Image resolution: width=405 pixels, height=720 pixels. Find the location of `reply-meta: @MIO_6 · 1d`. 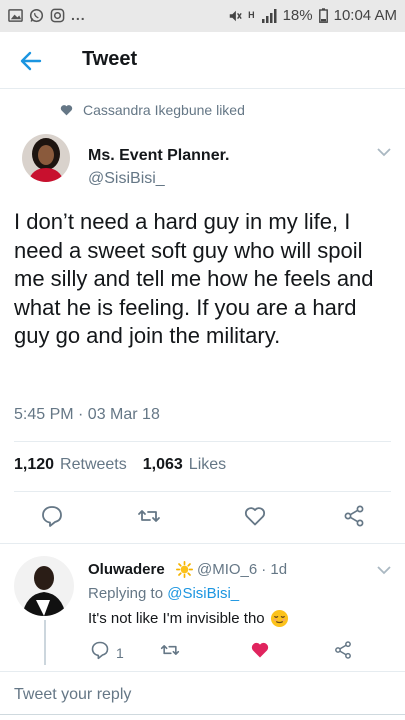

reply-meta: @MIO_6 · 1d is located at coordinates (231, 569).